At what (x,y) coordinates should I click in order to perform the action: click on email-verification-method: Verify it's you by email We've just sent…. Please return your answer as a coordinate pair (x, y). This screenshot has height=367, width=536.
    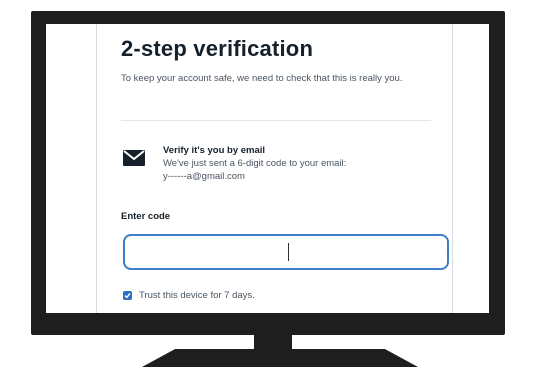
    Looking at the image, I should click on (281, 174).